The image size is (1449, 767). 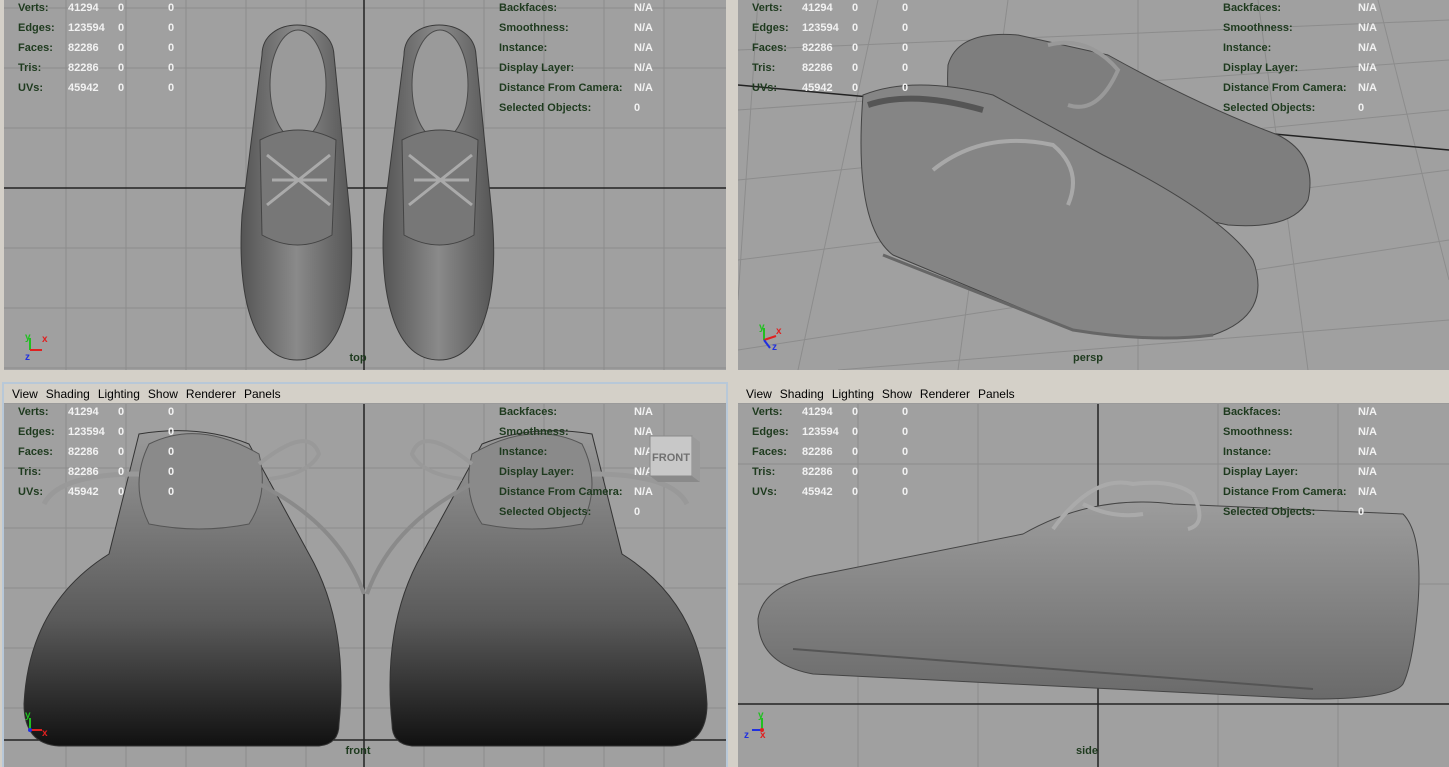 What do you see at coordinates (1087, 751) in the screenshot?
I see `camera-label: side` at bounding box center [1087, 751].